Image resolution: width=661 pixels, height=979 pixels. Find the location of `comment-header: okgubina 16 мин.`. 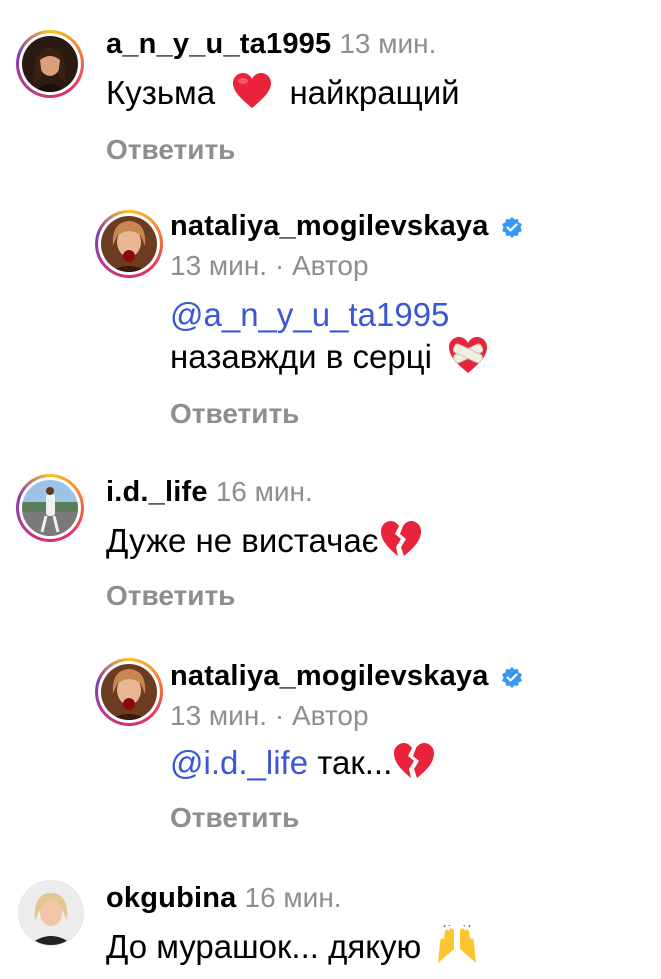

comment-header: okgubina 16 мин. is located at coordinates (224, 898).